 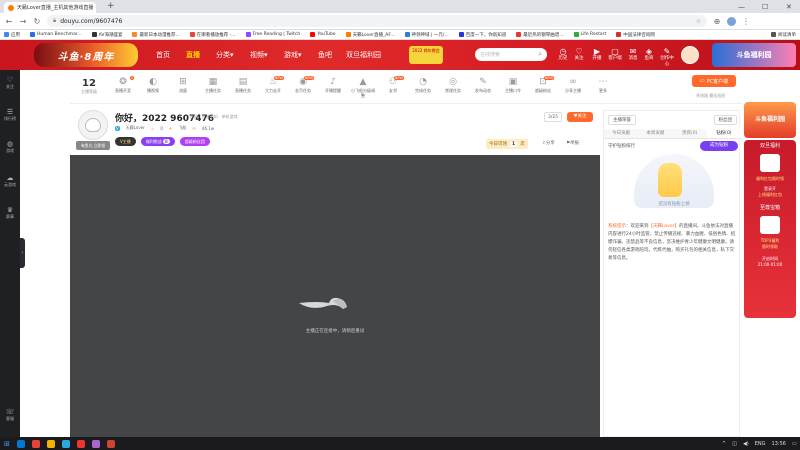 What do you see at coordinates (10, 114) in the screenshot?
I see `sidebar-item-ranking: ☰ 排行榜` at bounding box center [10, 114].